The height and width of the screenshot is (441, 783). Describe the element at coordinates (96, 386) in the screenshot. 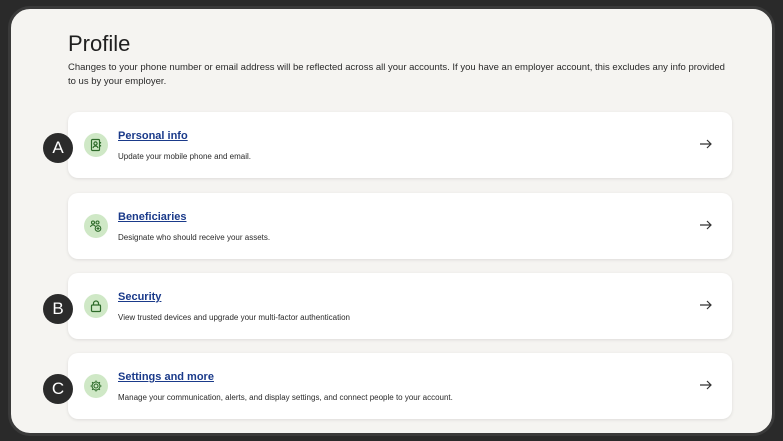

I see `gear-icon` at that location.